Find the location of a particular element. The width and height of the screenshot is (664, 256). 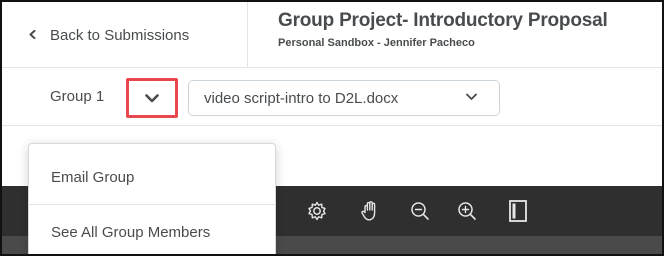

file-select-value: video script-intro to D2L.docx is located at coordinates (301, 98).